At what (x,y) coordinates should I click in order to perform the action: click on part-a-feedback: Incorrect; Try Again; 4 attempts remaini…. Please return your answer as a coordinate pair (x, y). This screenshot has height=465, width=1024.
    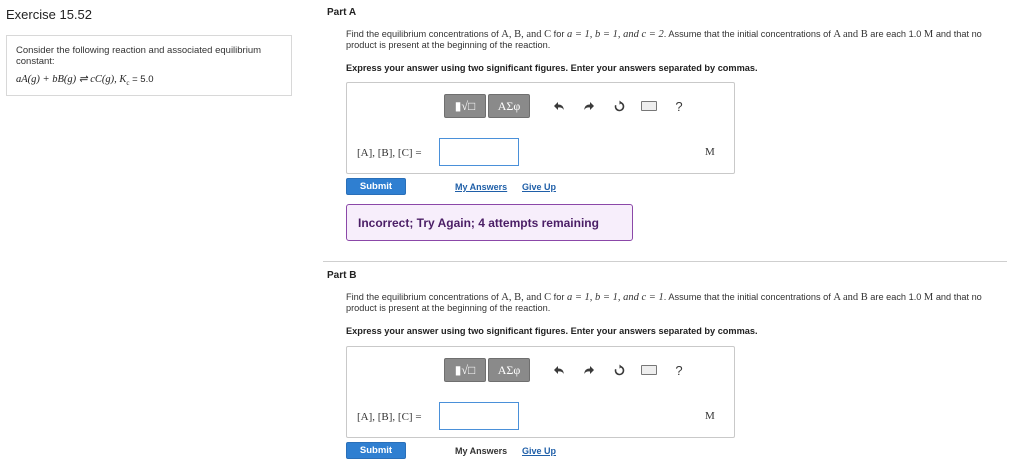
    Looking at the image, I should click on (489, 222).